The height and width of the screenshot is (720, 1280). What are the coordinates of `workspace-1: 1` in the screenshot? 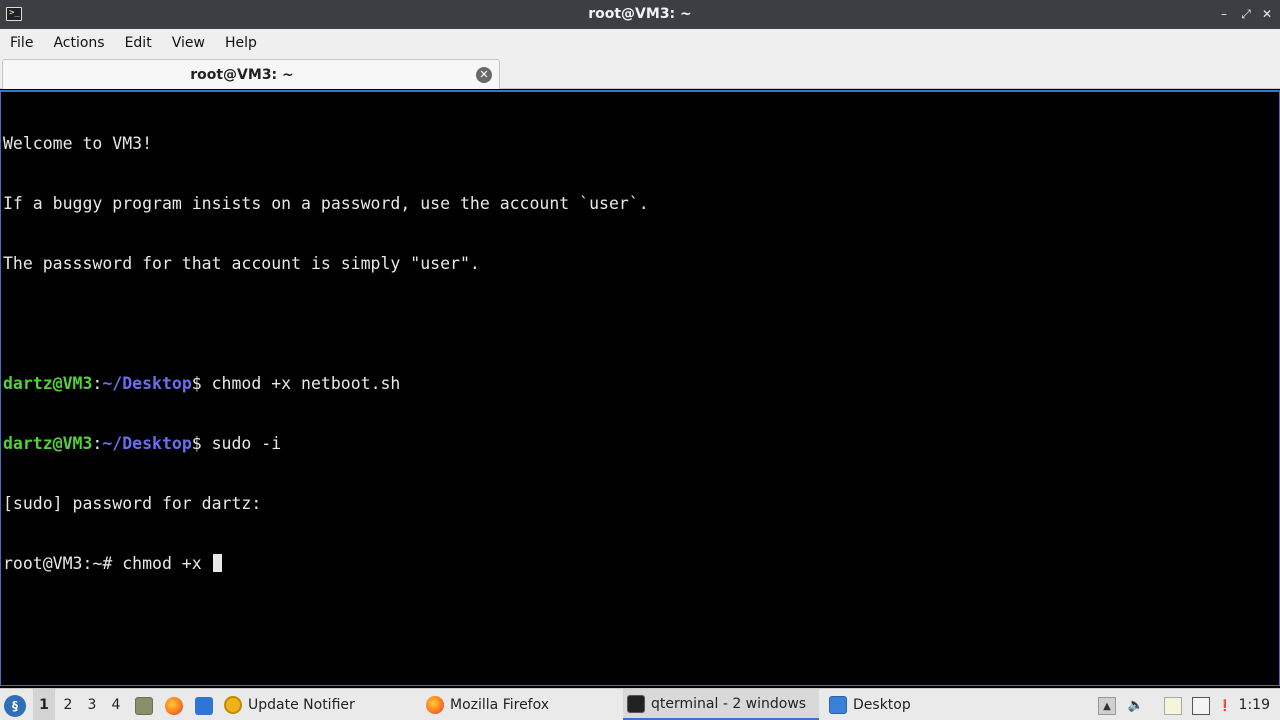 It's located at (44, 704).